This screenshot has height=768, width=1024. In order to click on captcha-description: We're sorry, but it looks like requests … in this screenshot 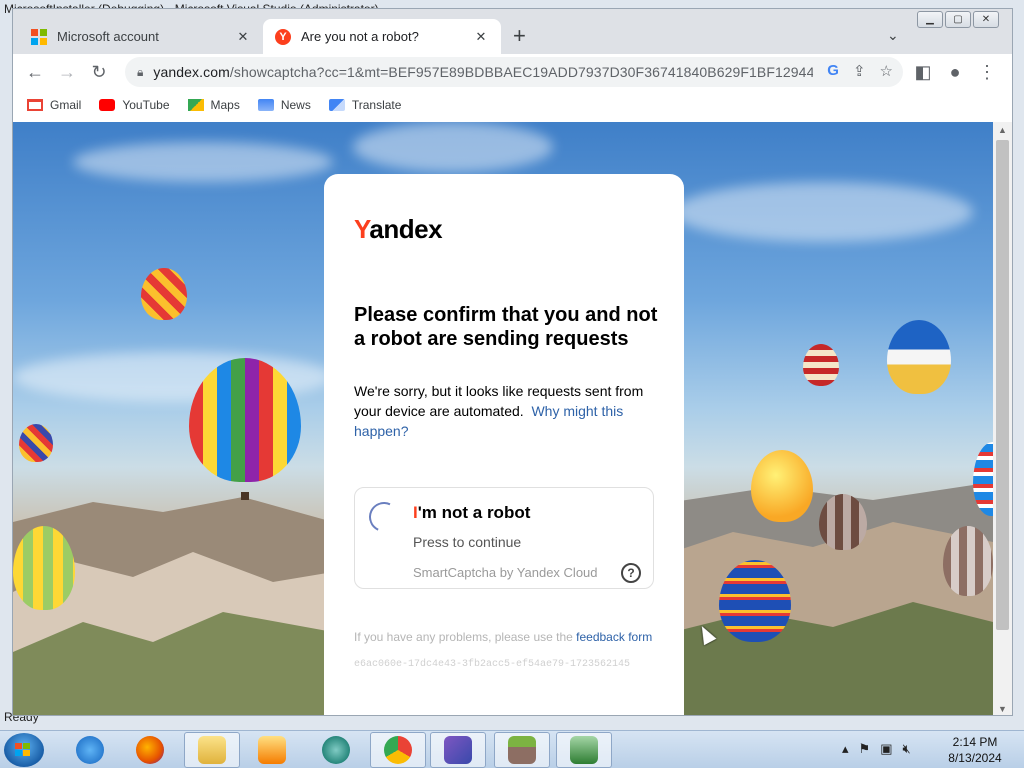, I will do `click(506, 411)`.